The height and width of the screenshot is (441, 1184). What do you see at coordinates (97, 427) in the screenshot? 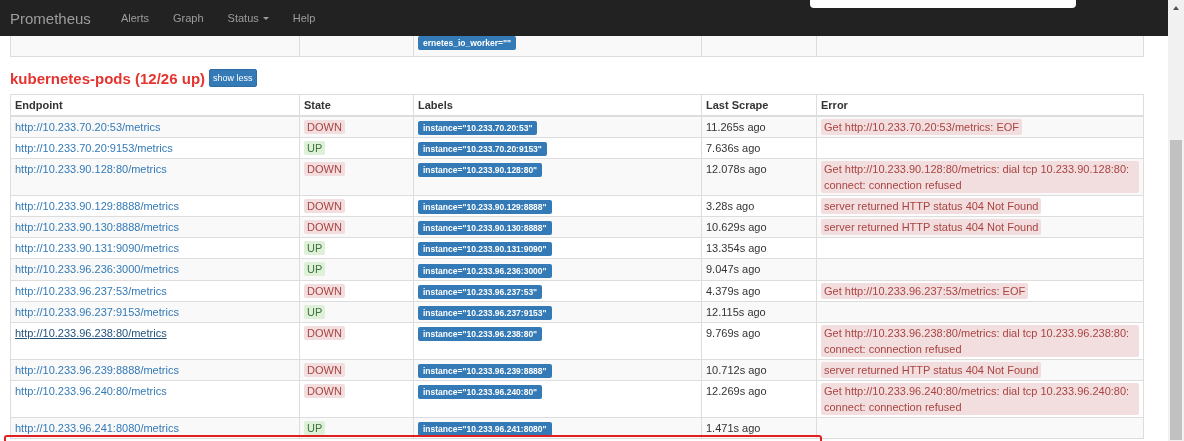
I see `endpoint-link: http://10.233.96.241:8080/metrics` at bounding box center [97, 427].